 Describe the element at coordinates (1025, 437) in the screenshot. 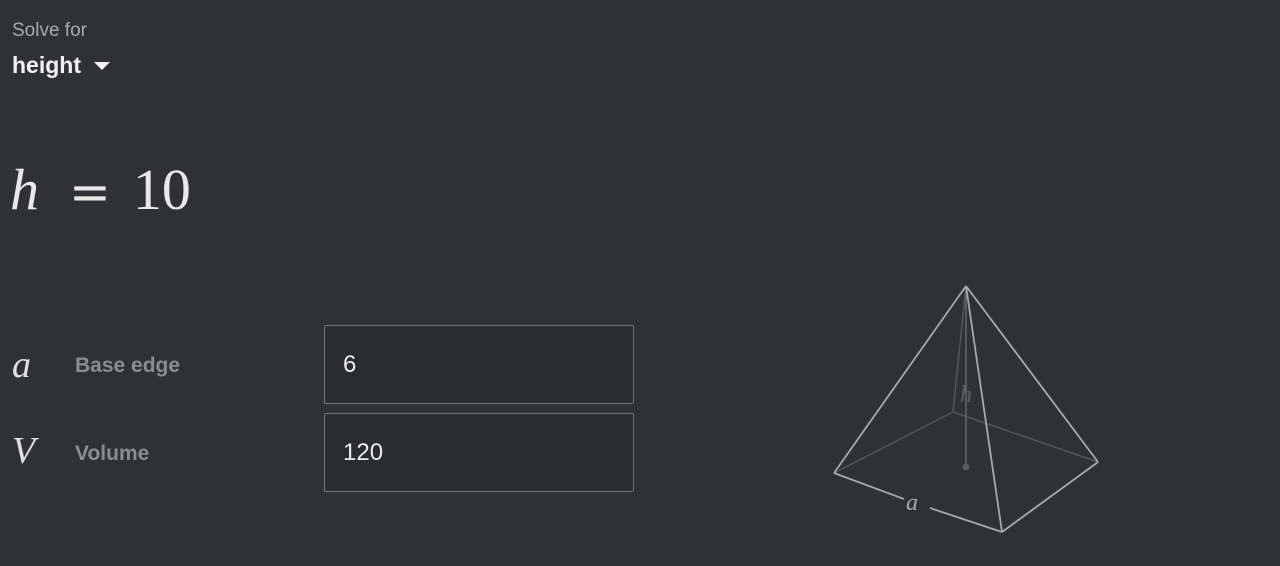

I see `hidden-edge-right` at that location.